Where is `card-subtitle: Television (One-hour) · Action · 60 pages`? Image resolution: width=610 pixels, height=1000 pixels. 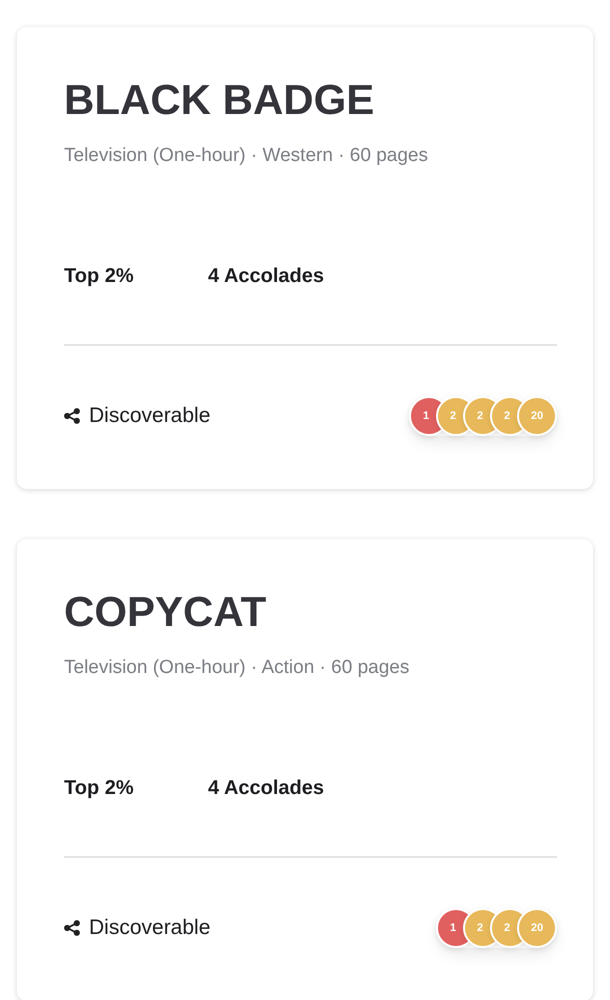
card-subtitle: Television (One-hour) · Action · 60 pages is located at coordinates (237, 668).